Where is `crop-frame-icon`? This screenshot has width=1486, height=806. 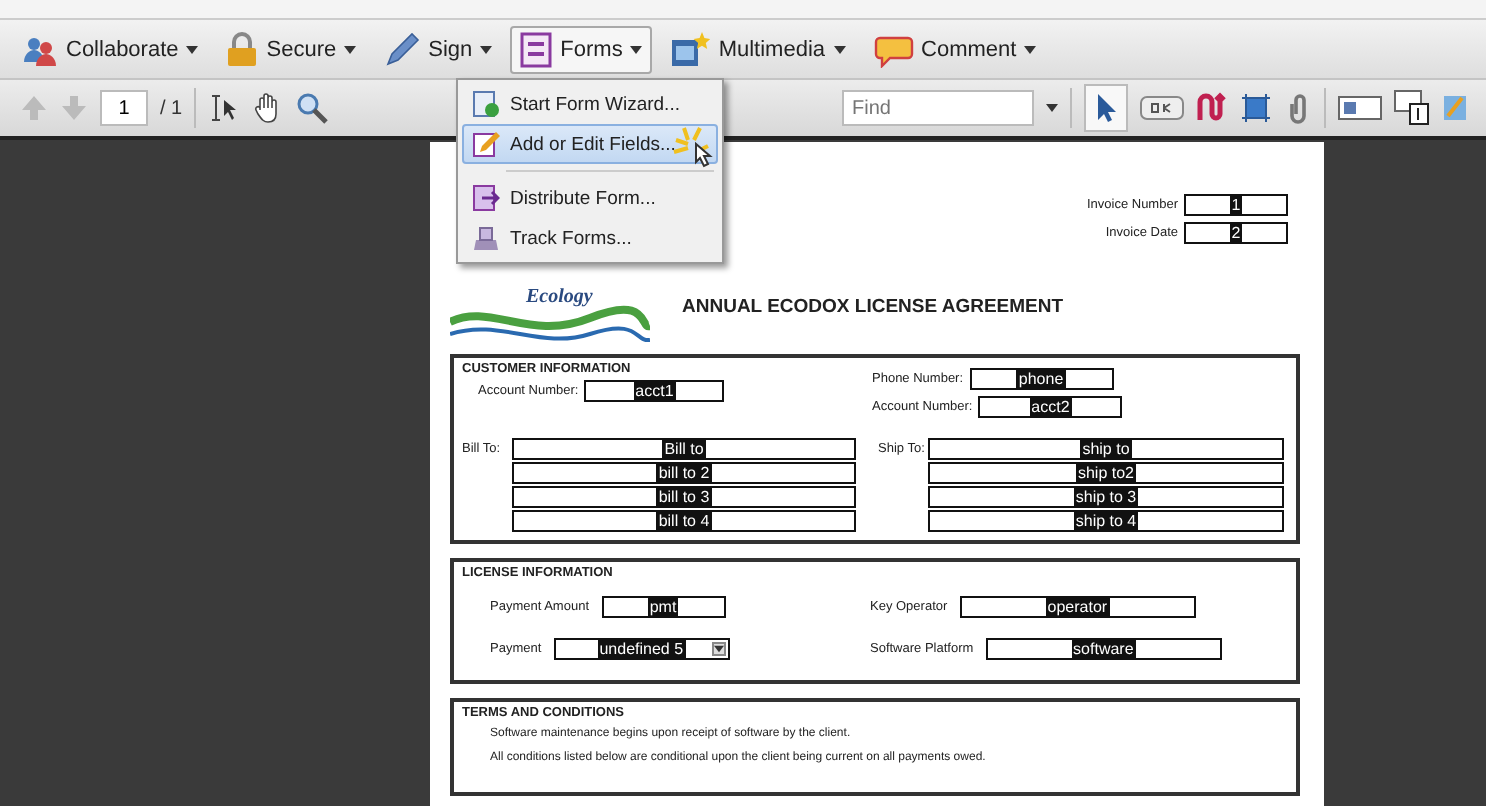
crop-frame-icon is located at coordinates (1256, 108).